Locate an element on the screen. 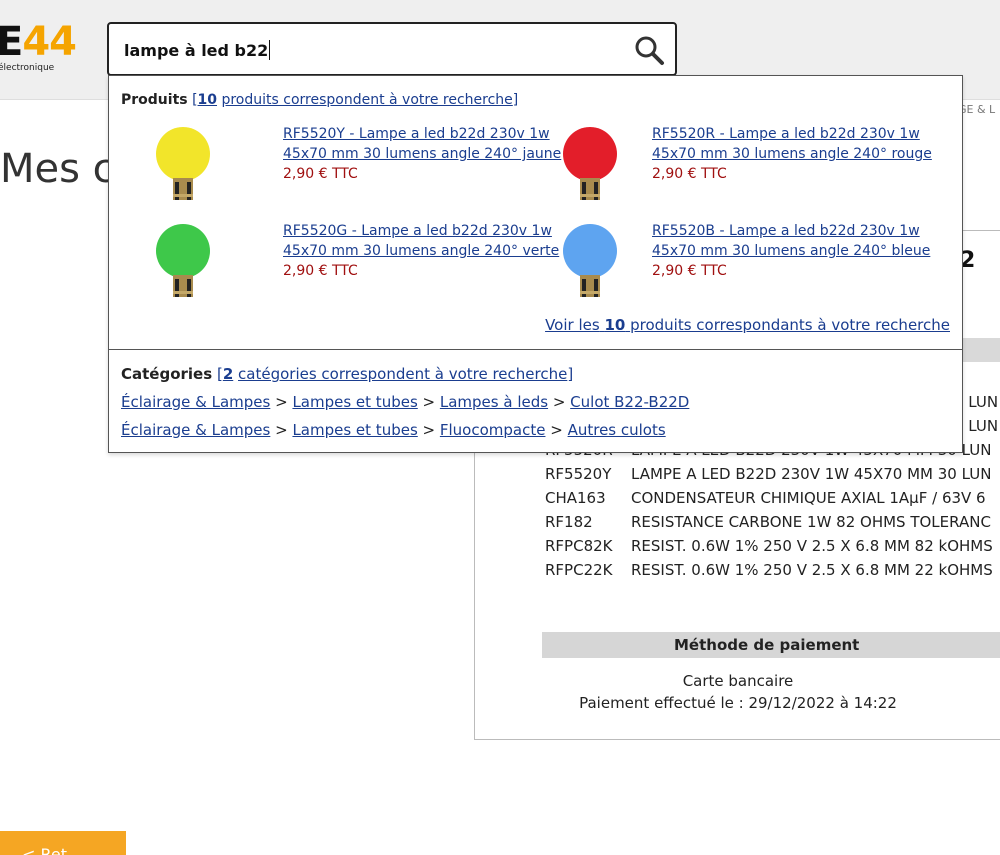  order-line-ref: RF5520Y is located at coordinates (578, 474).